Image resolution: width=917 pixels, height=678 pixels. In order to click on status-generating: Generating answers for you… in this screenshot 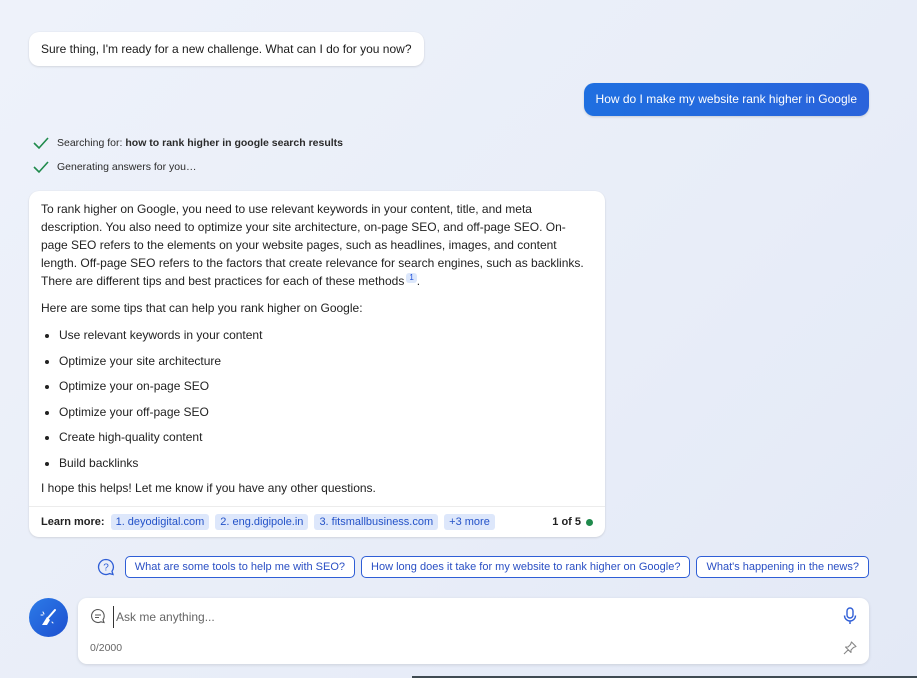, I will do `click(114, 167)`.